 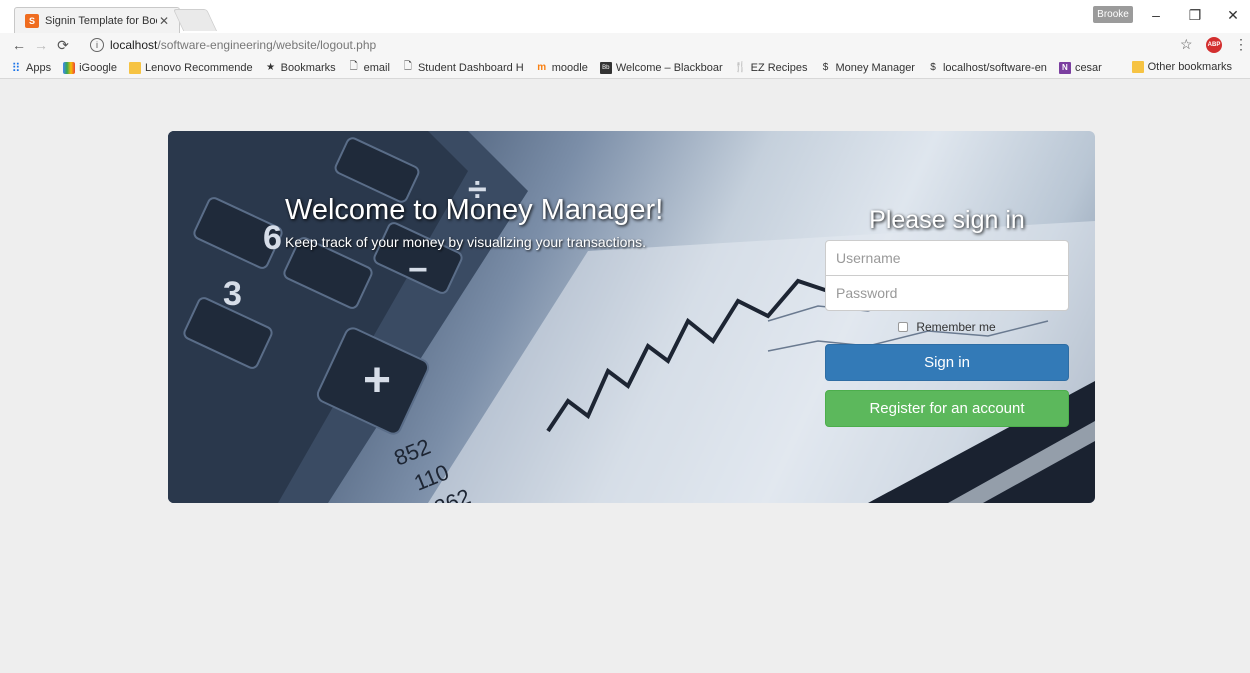 What do you see at coordinates (779, 67) in the screenshot?
I see `bookmark-label: EZ Recipes` at bounding box center [779, 67].